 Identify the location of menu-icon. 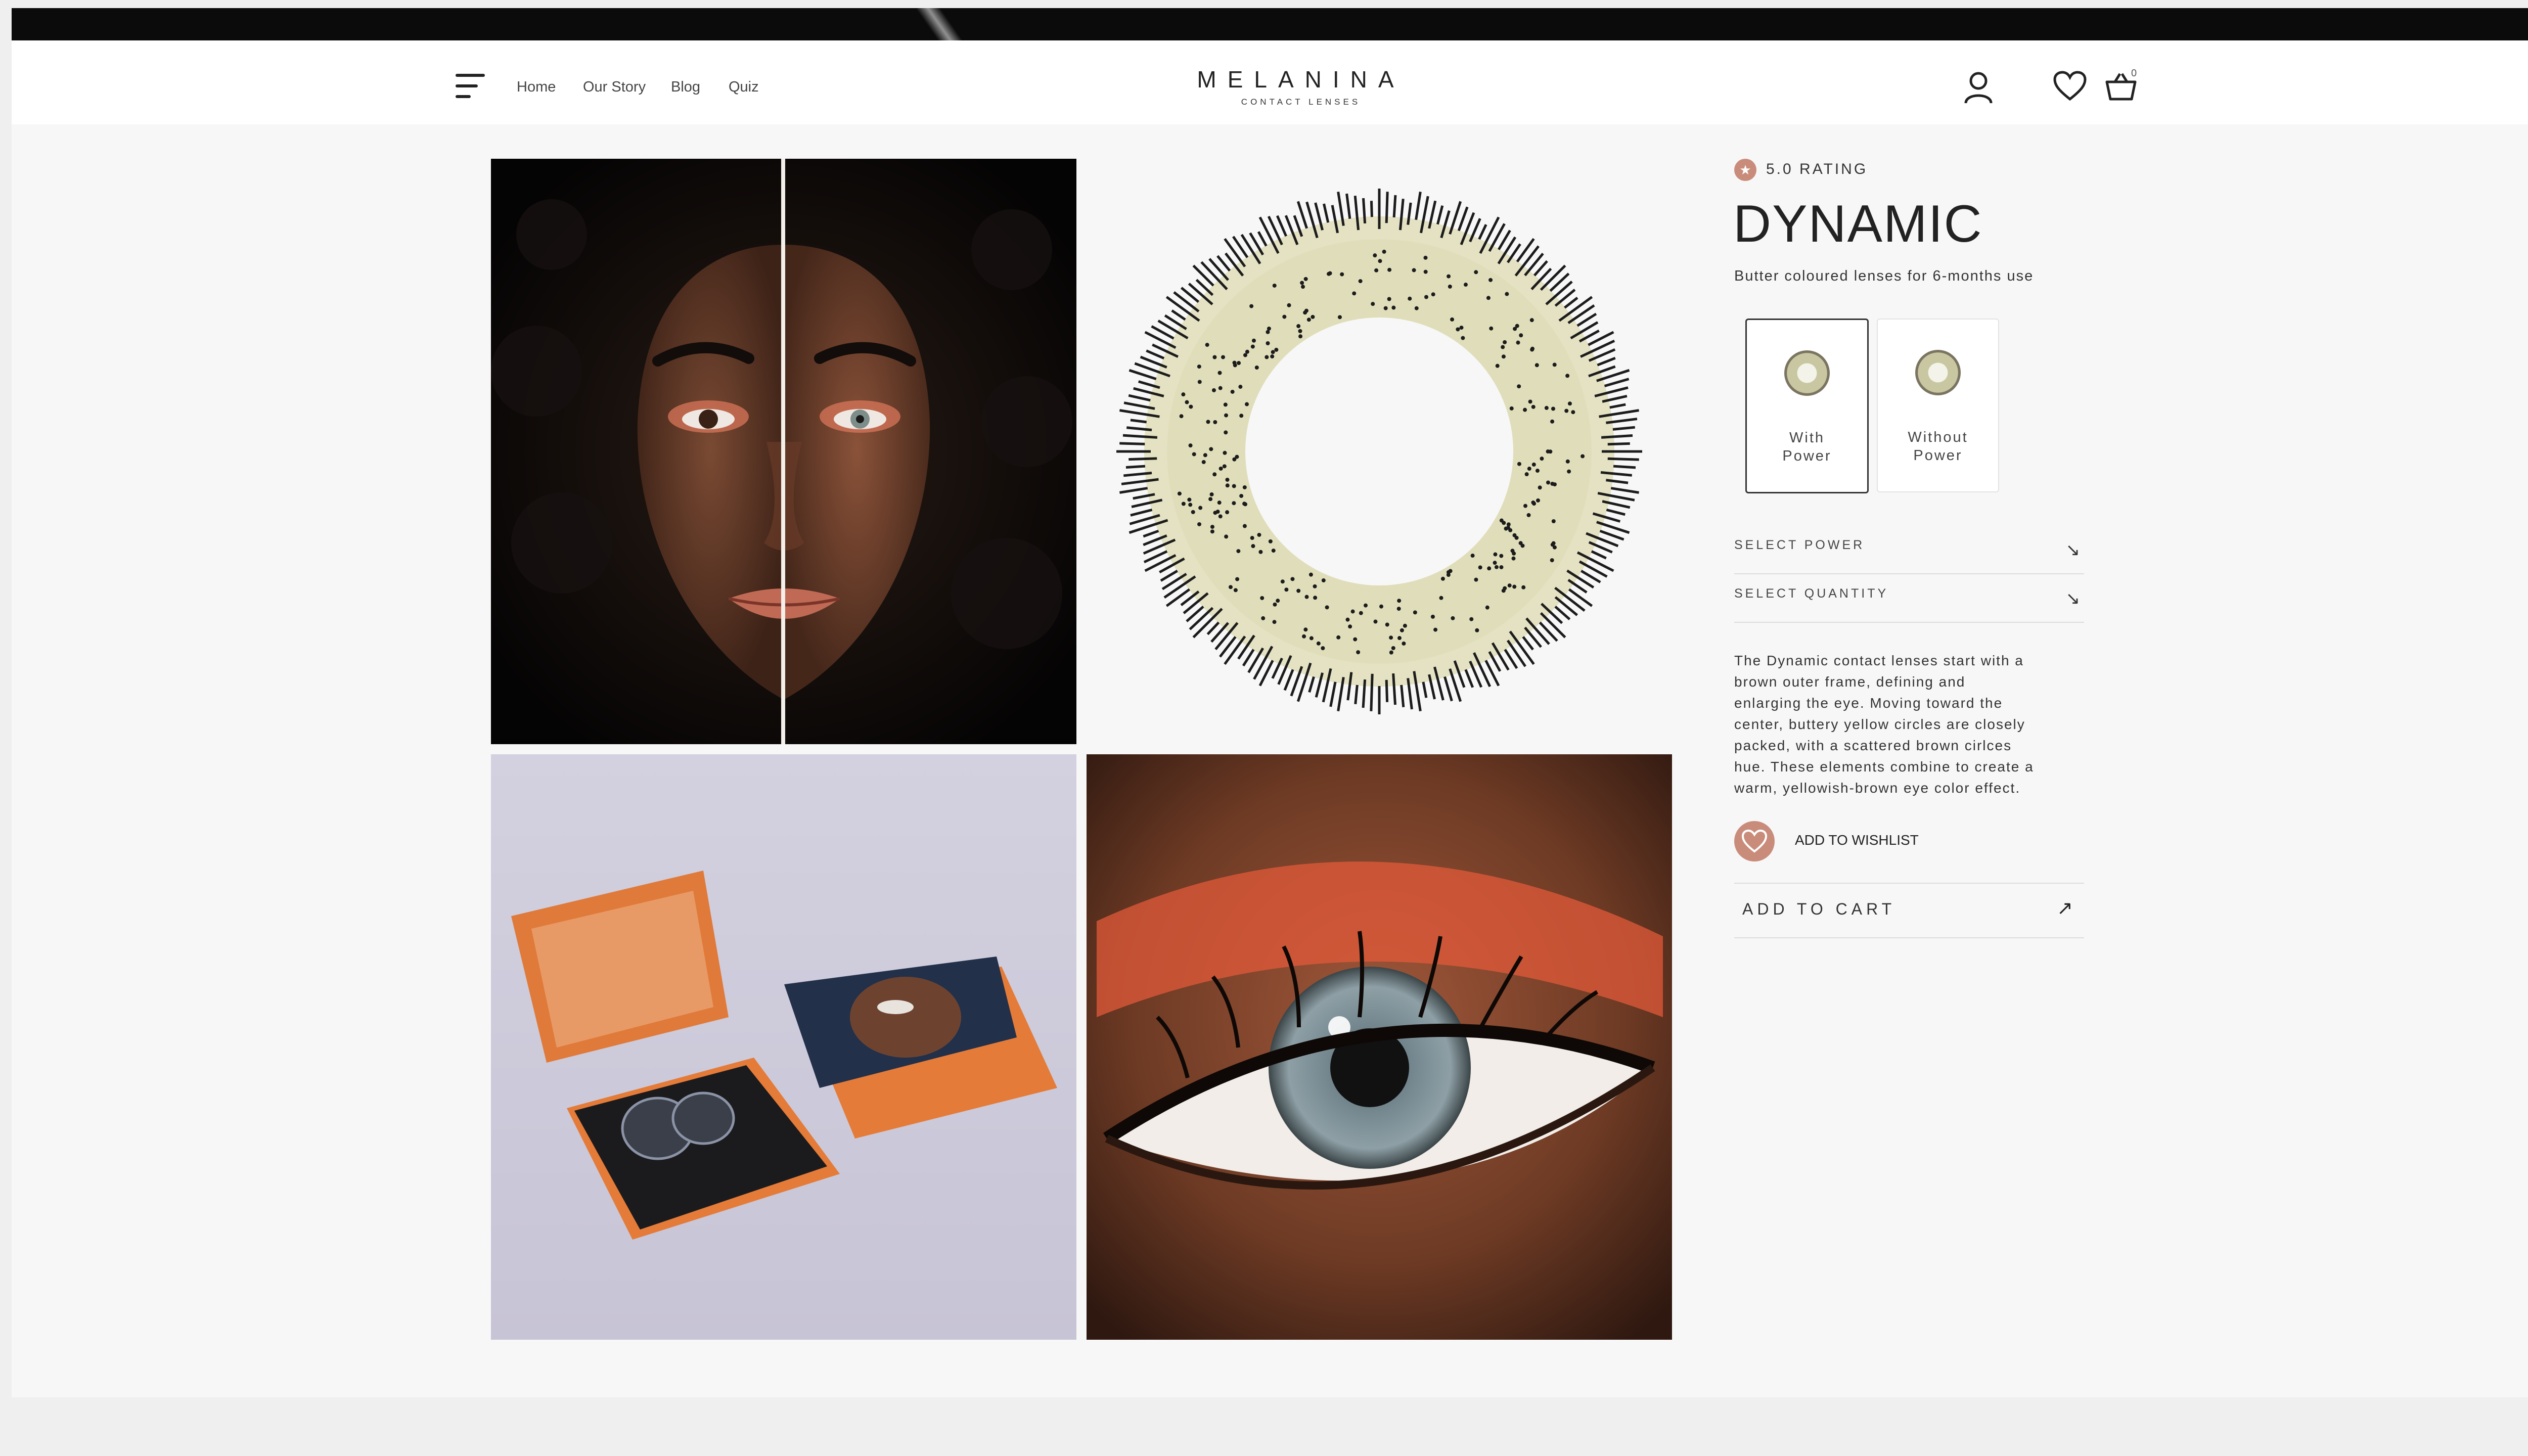
(471, 86).